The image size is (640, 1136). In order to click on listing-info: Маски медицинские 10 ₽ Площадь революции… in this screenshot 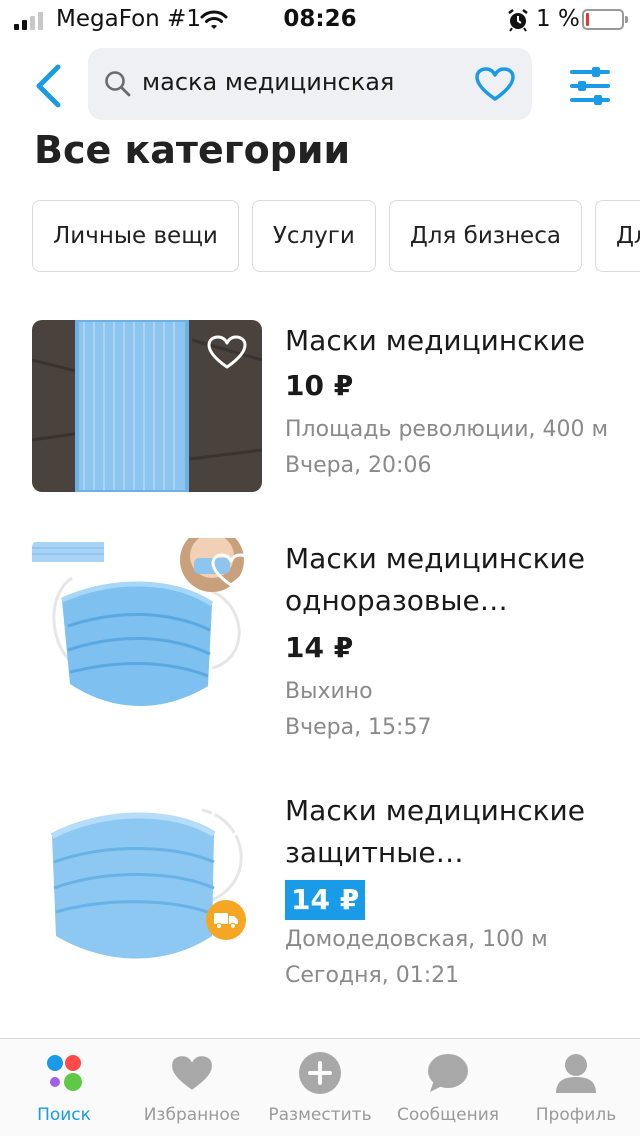, I will do `click(450, 402)`.